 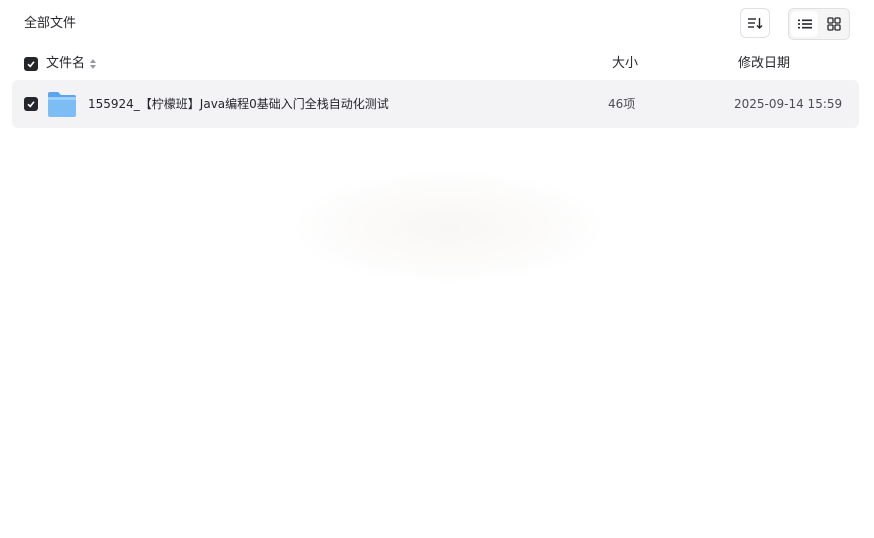 What do you see at coordinates (819, 24) in the screenshot?
I see `view-switch` at bounding box center [819, 24].